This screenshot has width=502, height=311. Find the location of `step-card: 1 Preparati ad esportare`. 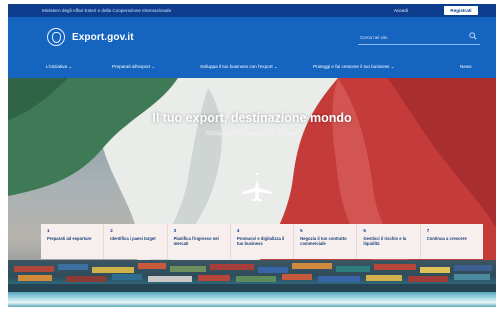

step-card: 1 Preparati ad esportare is located at coordinates (73, 241).